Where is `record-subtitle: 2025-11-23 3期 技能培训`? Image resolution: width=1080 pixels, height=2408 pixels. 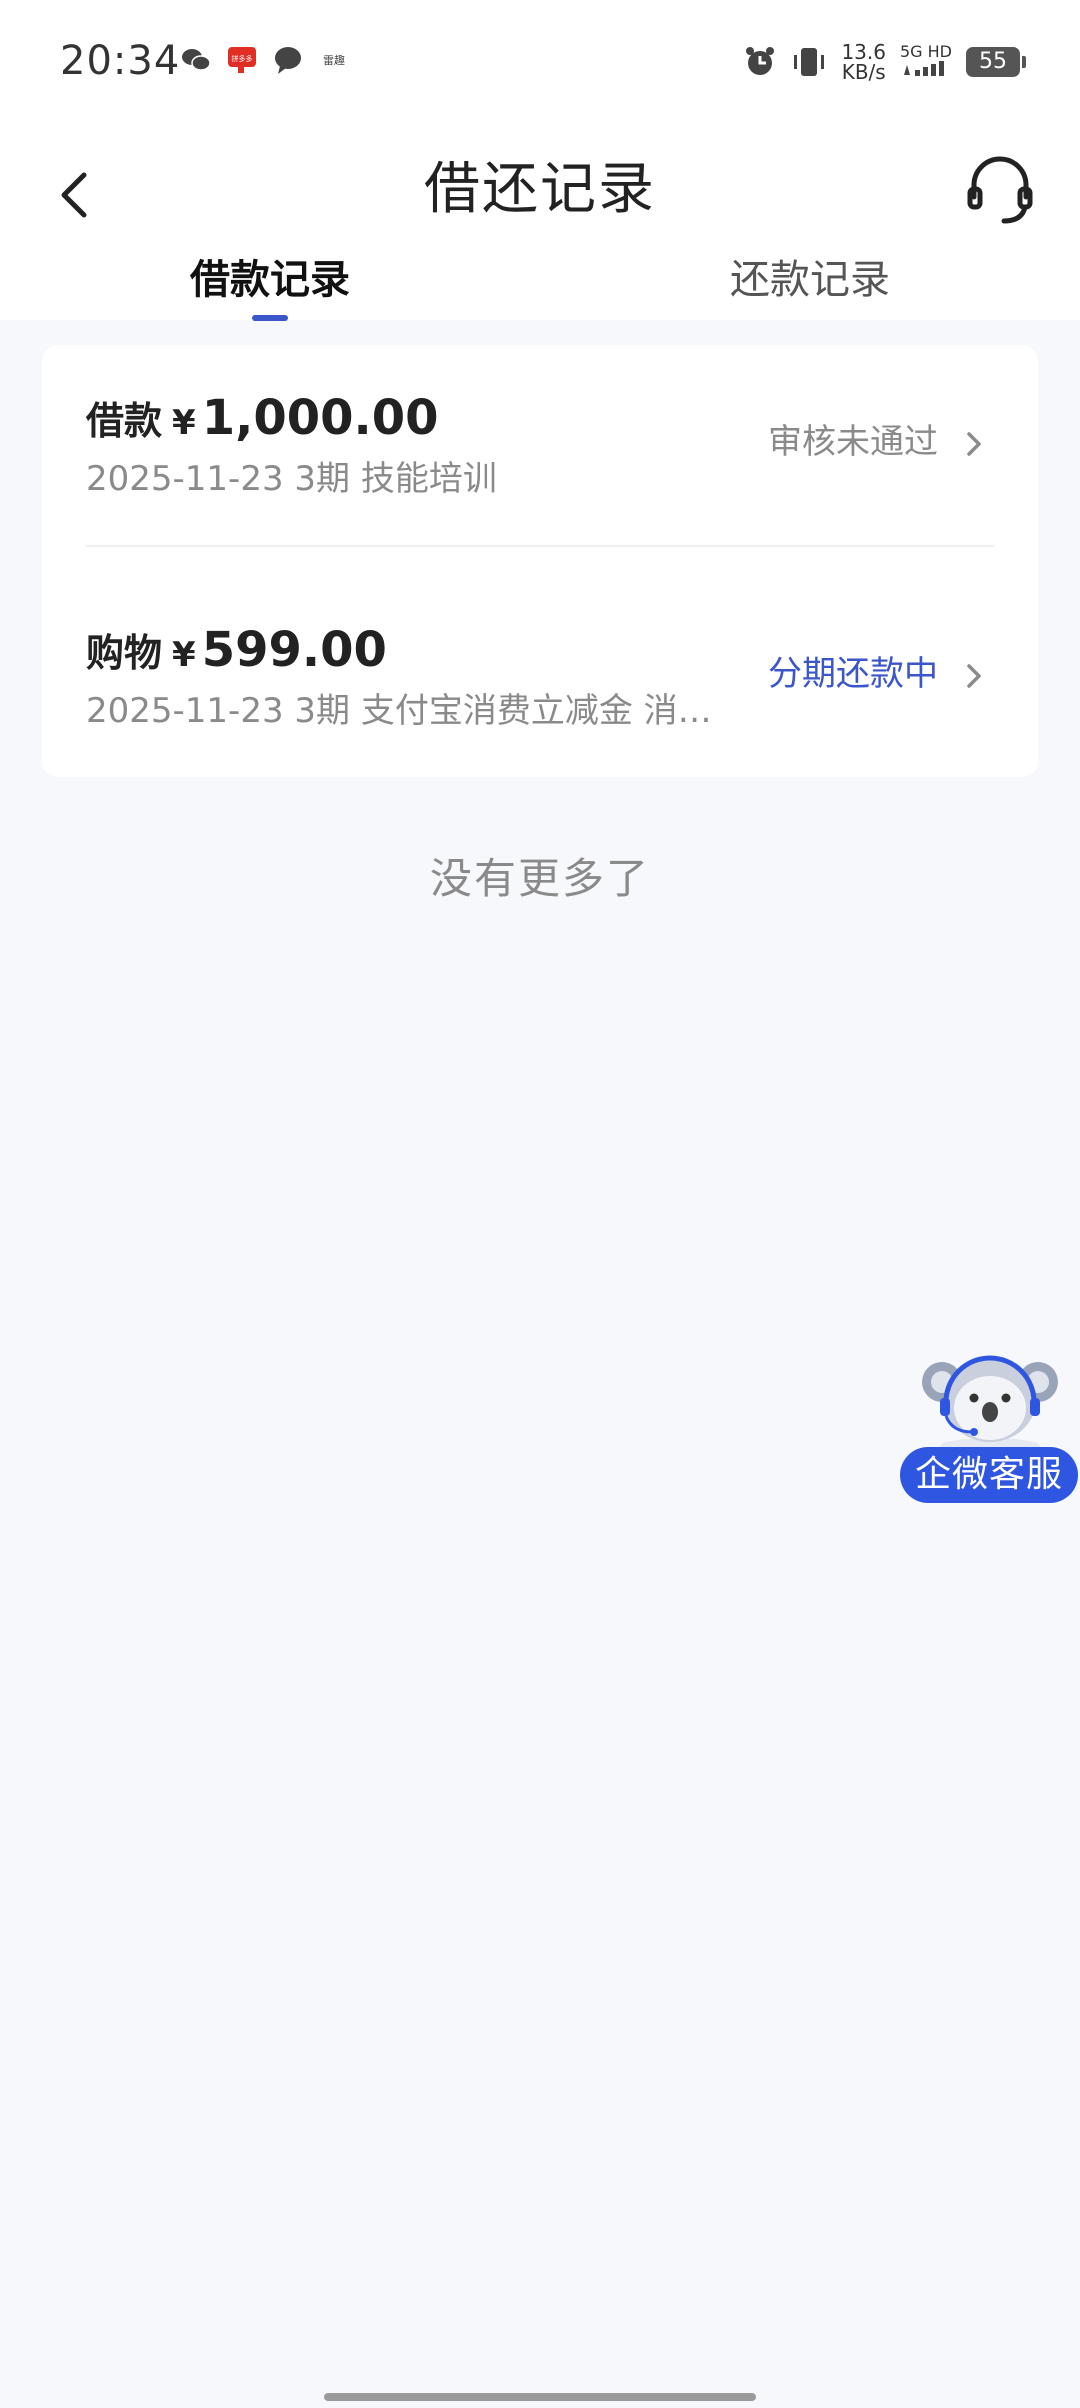 record-subtitle: 2025-11-23 3期 技能培训 is located at coordinates (291, 479).